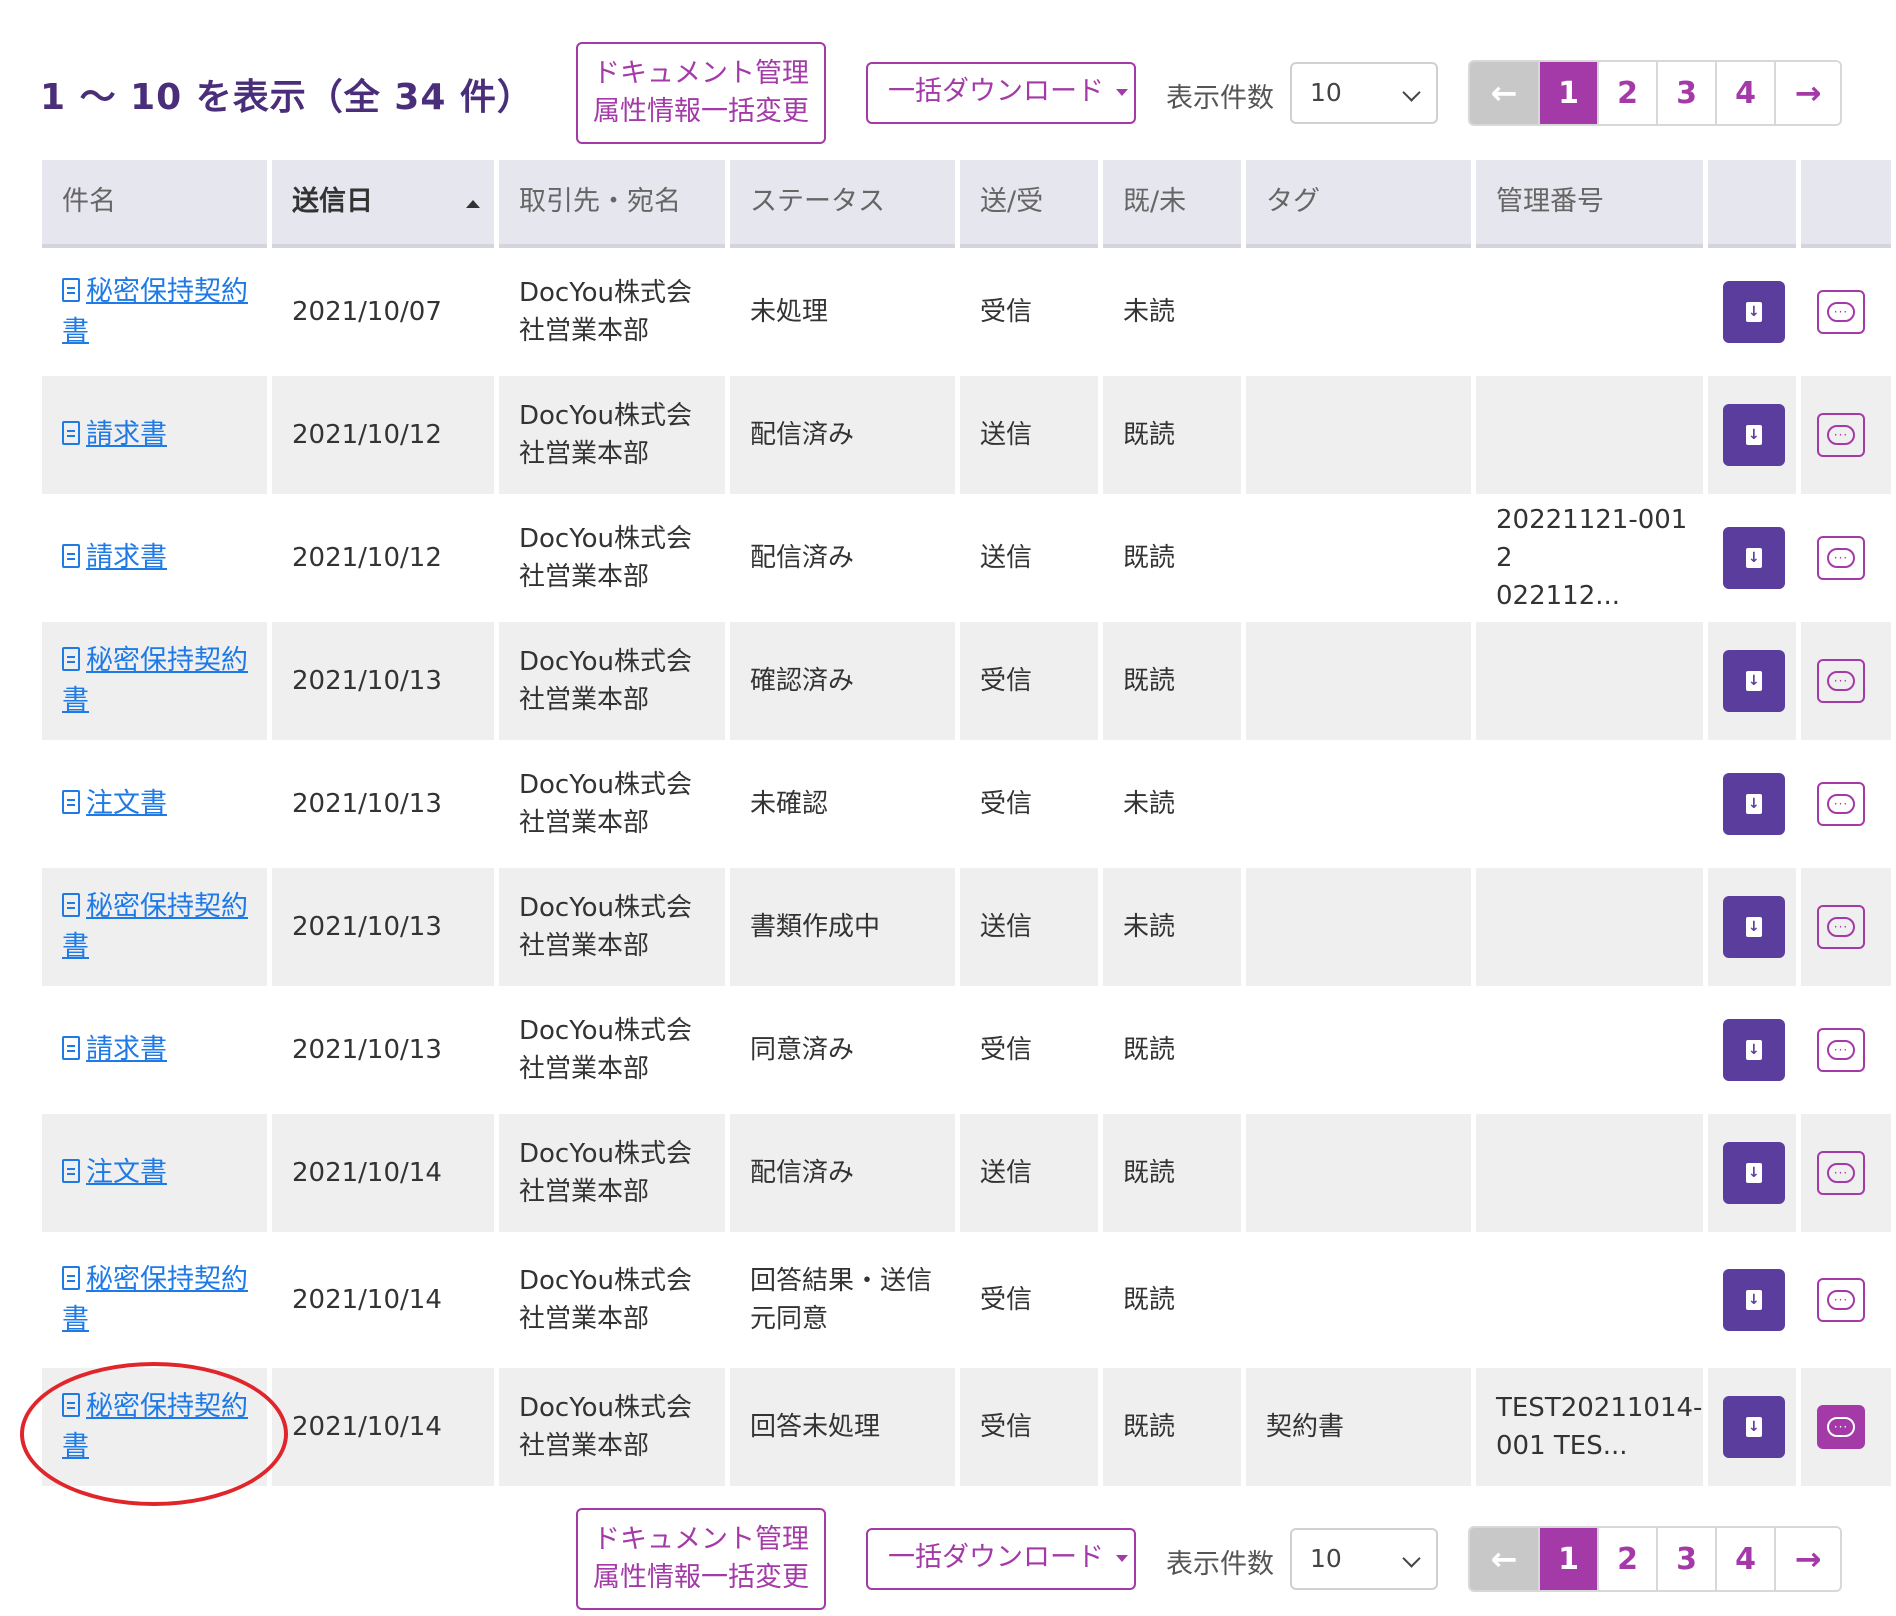  What do you see at coordinates (1149, 558) in the screenshot?
I see `read-status: 既読` at bounding box center [1149, 558].